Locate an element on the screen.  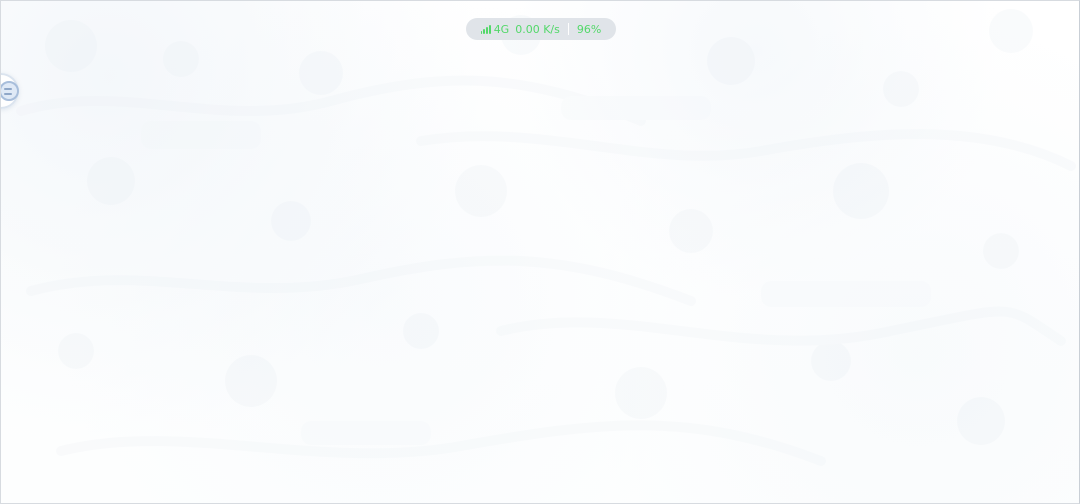
signal-icon is located at coordinates (485, 29).